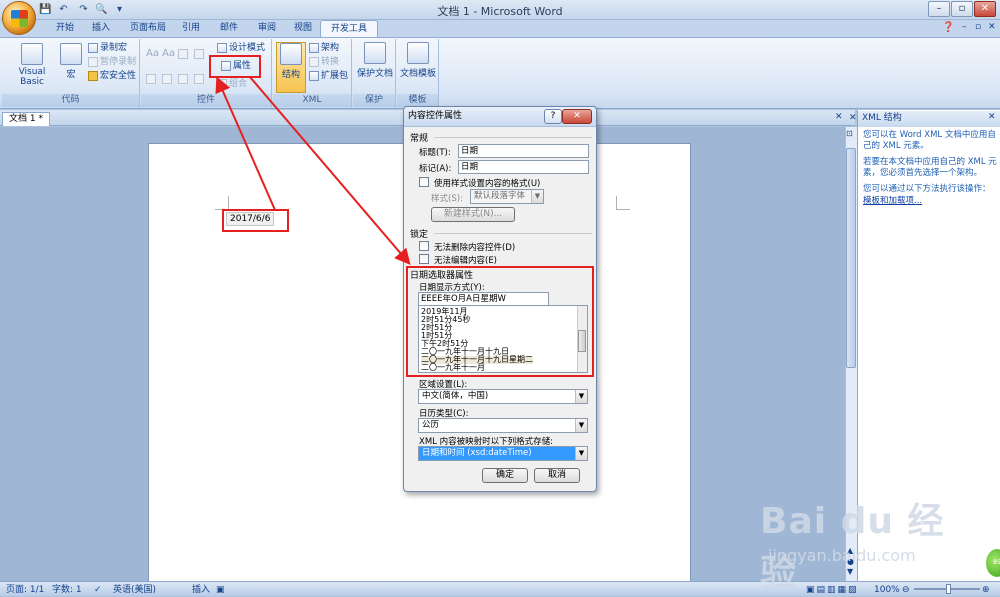 The width and height of the screenshot is (1000, 597). Describe the element at coordinates (245, 143) in the screenshot. I see `arrow-to-properties` at that location.